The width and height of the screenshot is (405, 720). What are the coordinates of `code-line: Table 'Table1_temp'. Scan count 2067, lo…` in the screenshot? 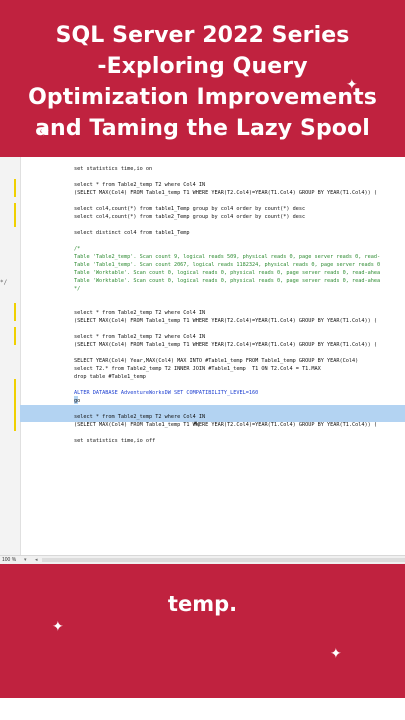 It's located at (227, 265).